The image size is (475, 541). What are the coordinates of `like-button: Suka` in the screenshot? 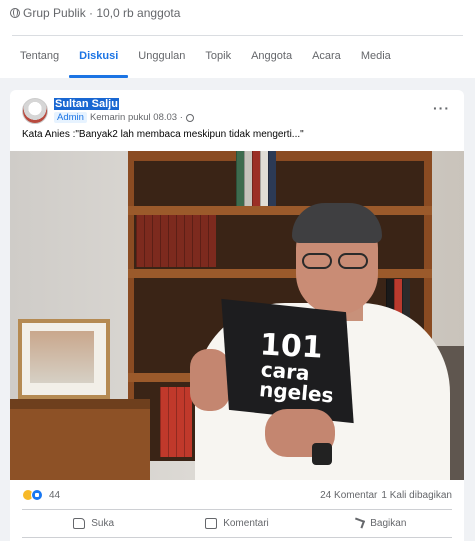 It's located at (93, 523).